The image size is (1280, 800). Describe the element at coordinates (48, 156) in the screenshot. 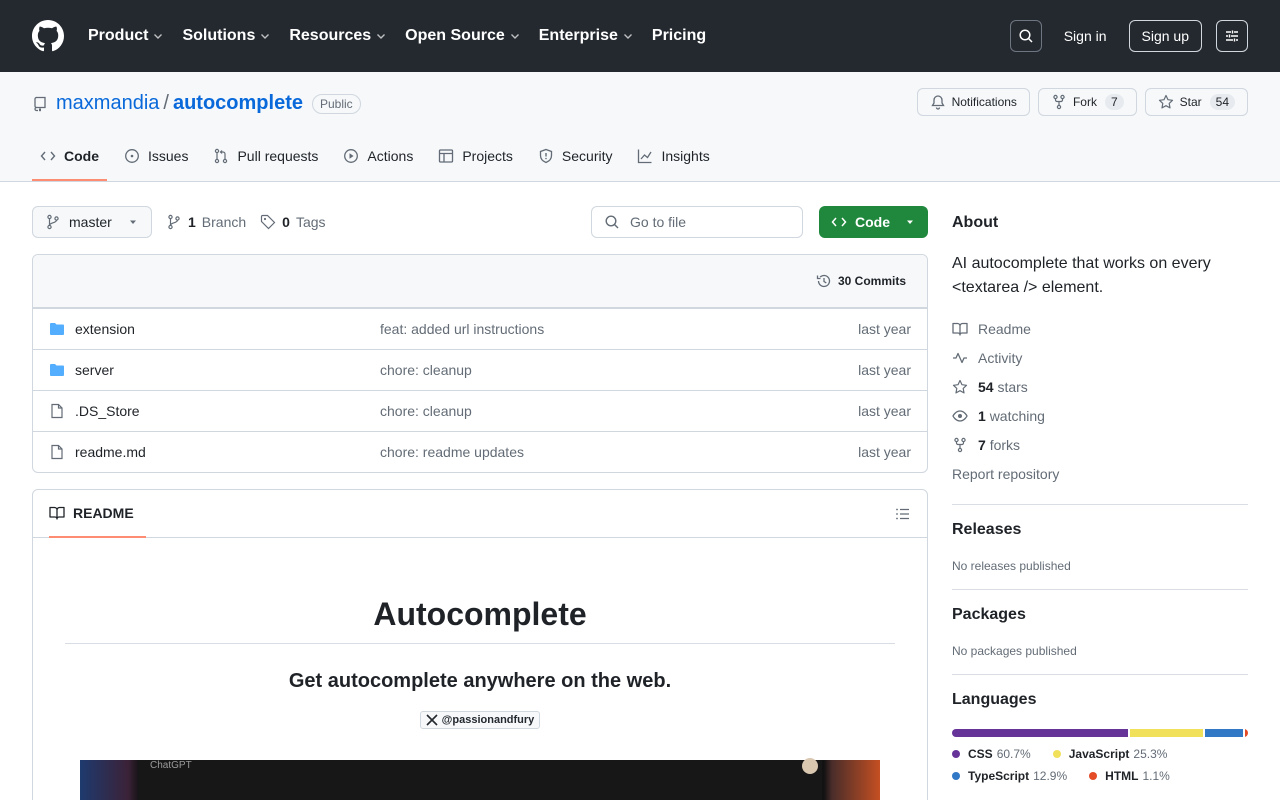

I see `code-icon` at that location.